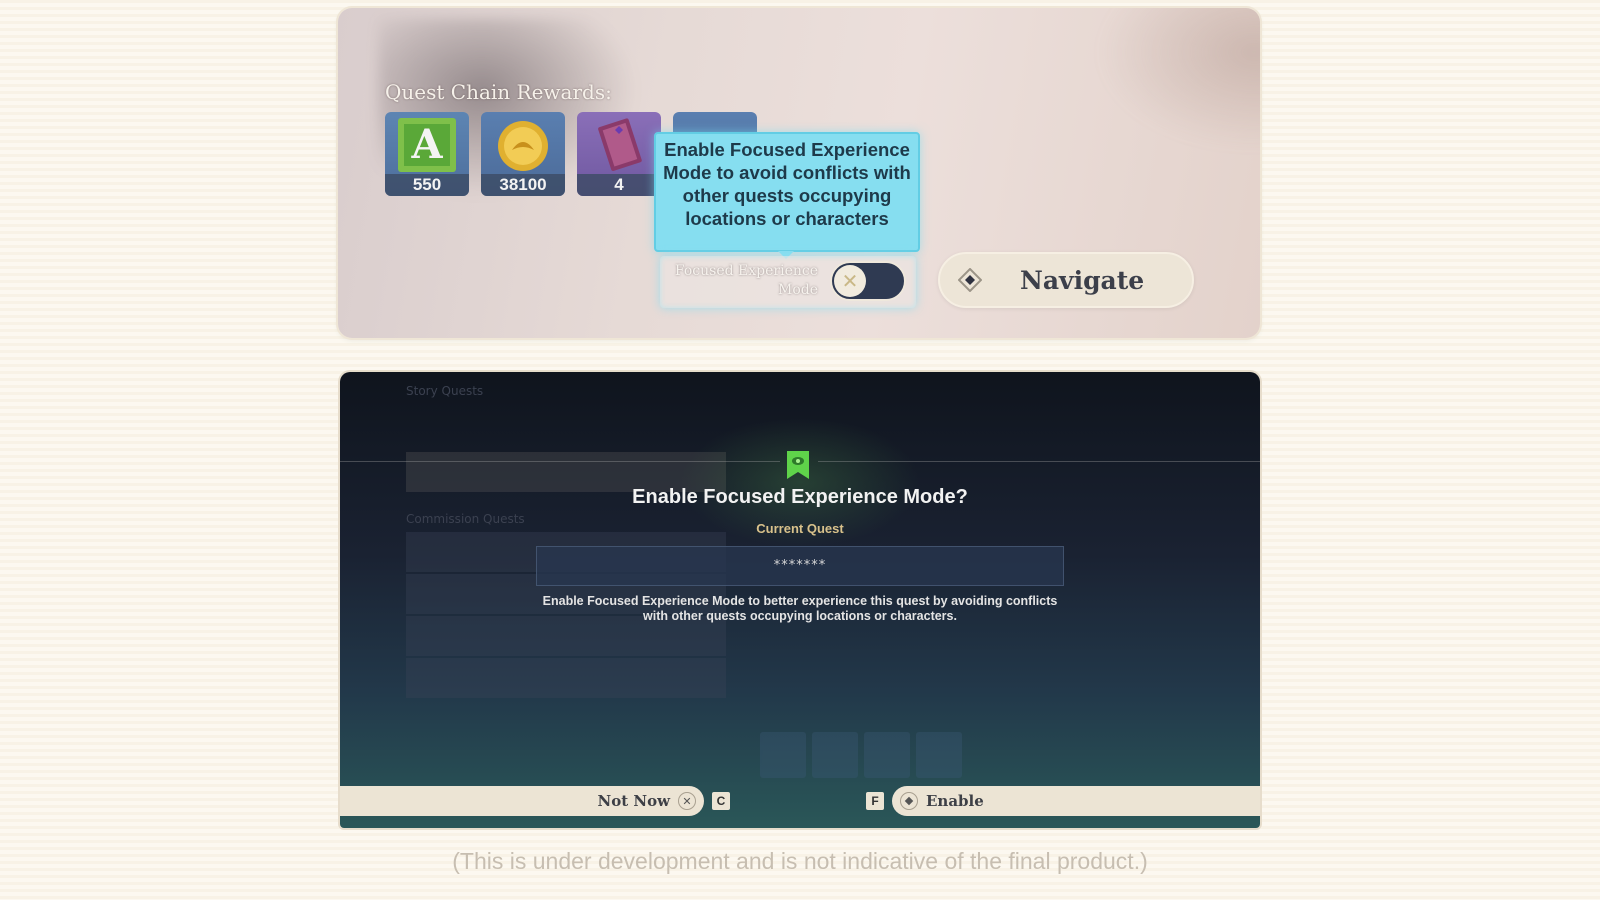  I want to click on navigate-button: Navigate, so click(1066, 280).